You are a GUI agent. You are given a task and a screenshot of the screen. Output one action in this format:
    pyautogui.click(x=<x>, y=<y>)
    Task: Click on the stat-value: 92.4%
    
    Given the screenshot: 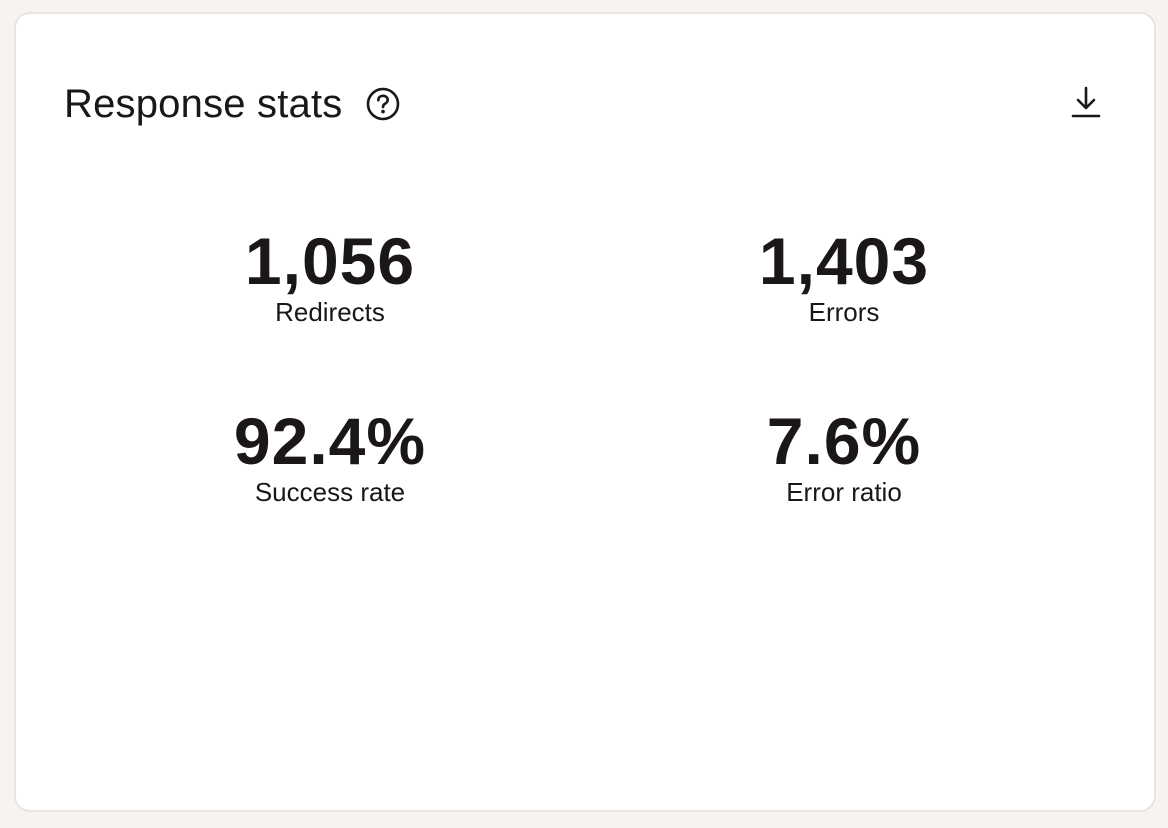 What is the action you would take?
    pyautogui.click(x=330, y=441)
    